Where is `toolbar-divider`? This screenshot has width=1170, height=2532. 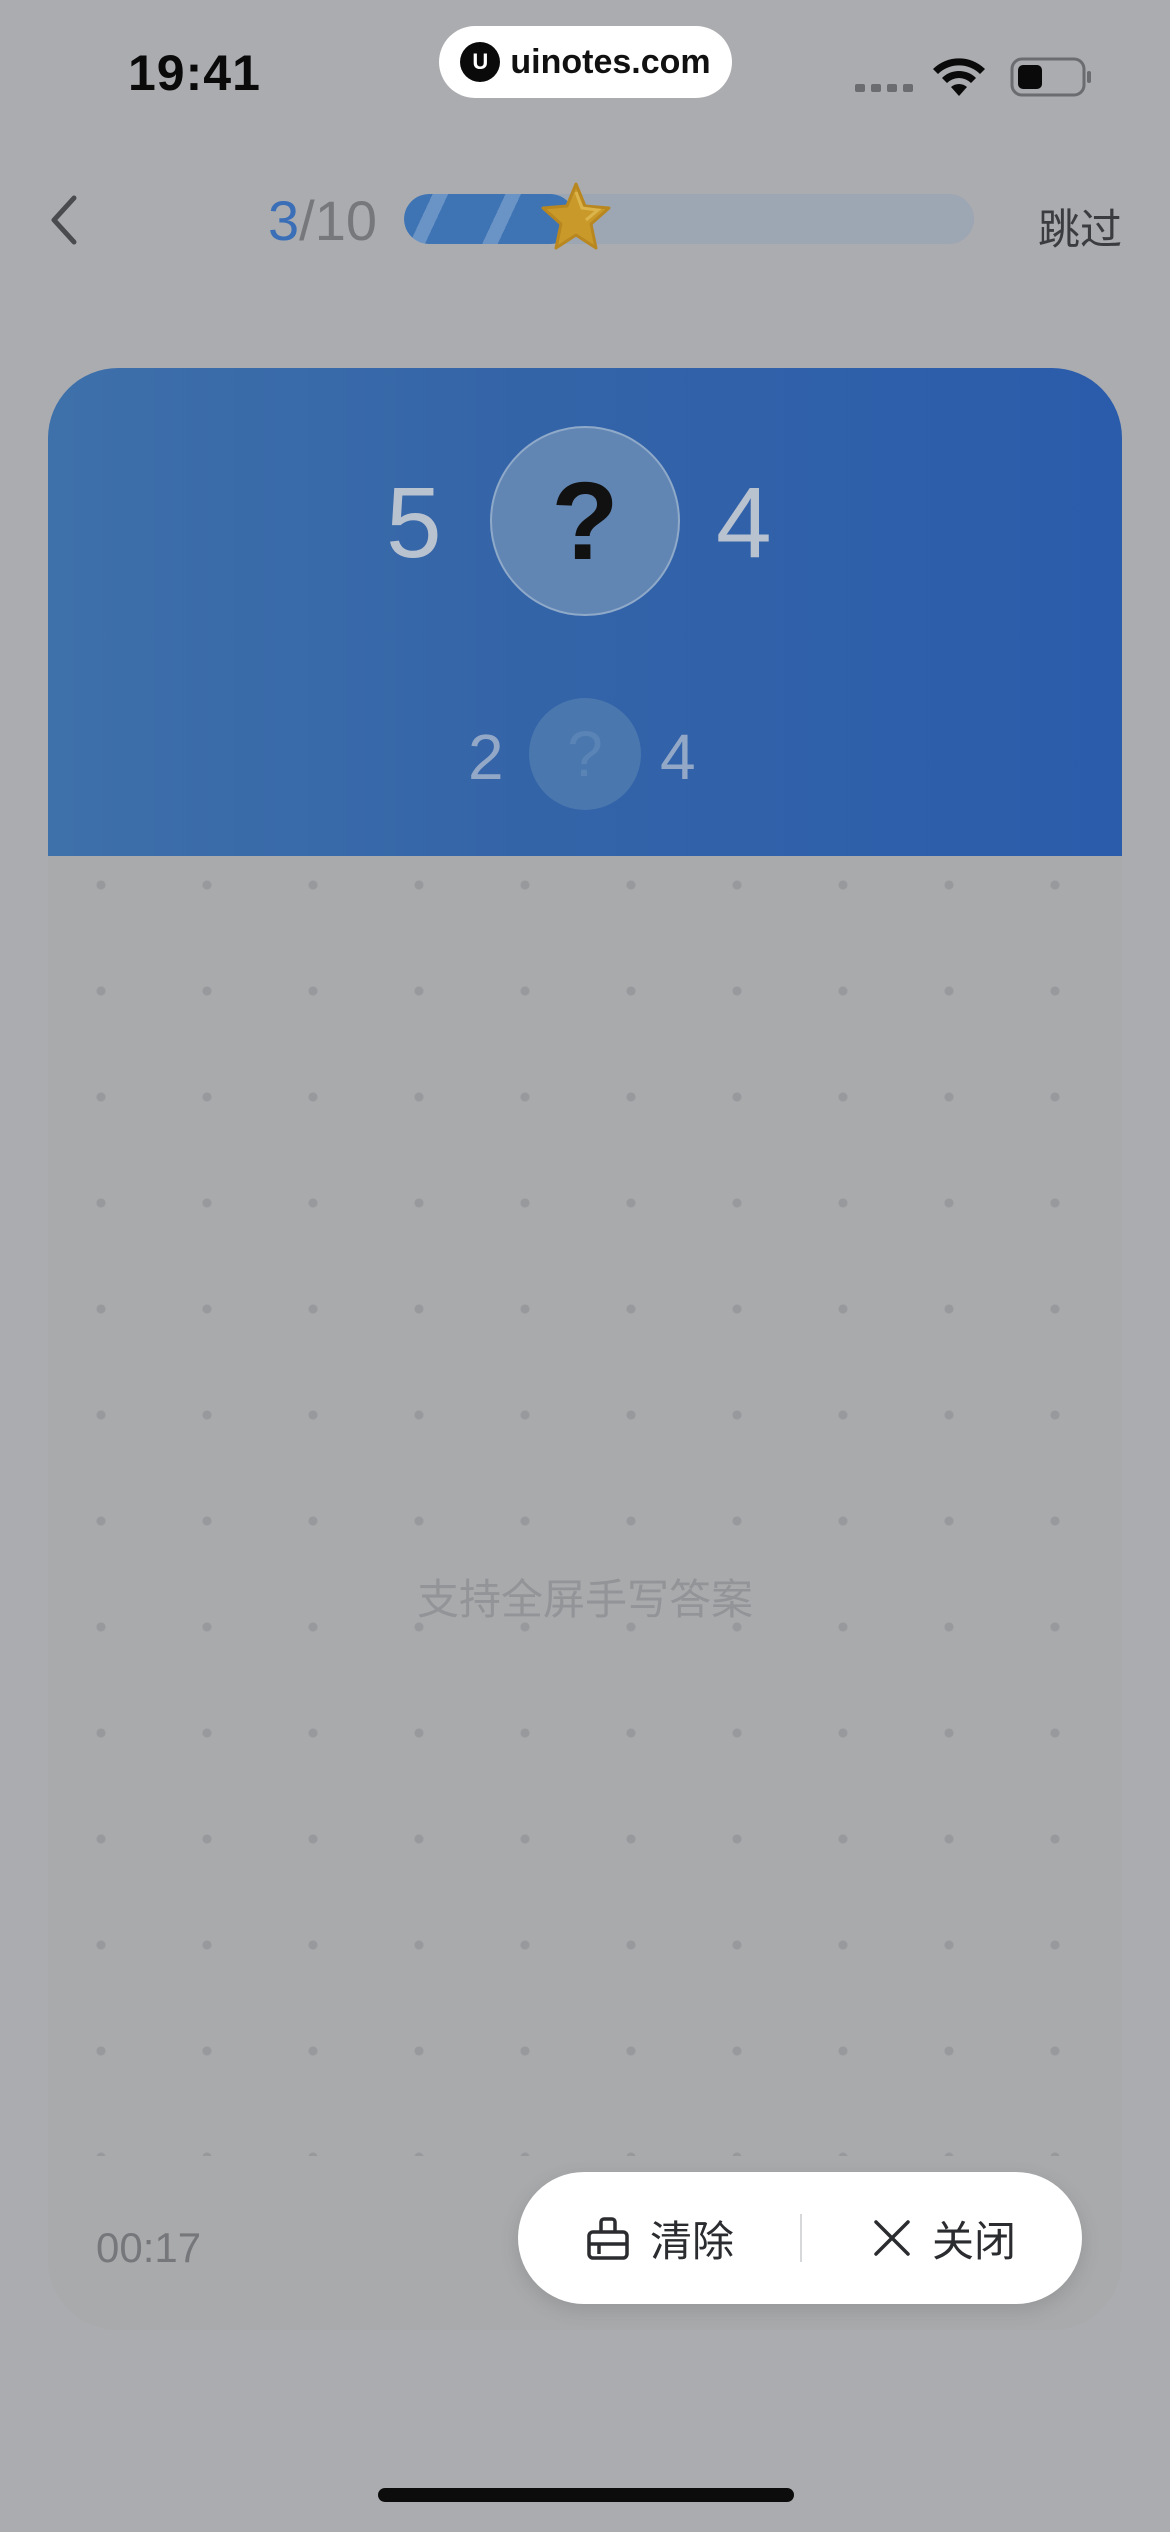 toolbar-divider is located at coordinates (801, 2238).